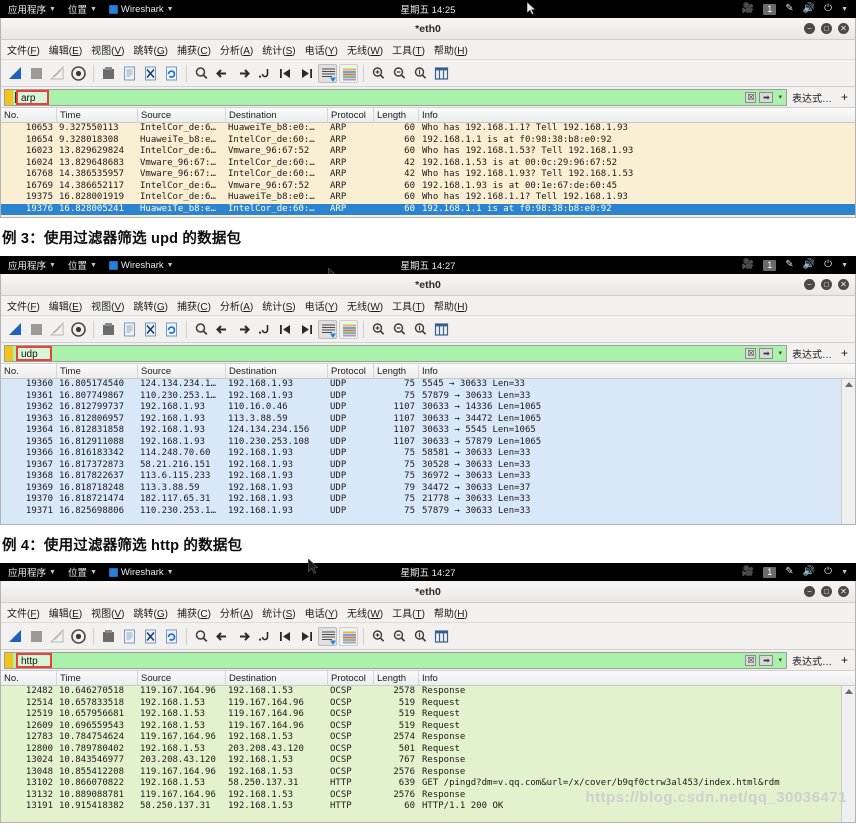 The height and width of the screenshot is (838, 856). I want to click on capture-options-icon, so click(78, 73).